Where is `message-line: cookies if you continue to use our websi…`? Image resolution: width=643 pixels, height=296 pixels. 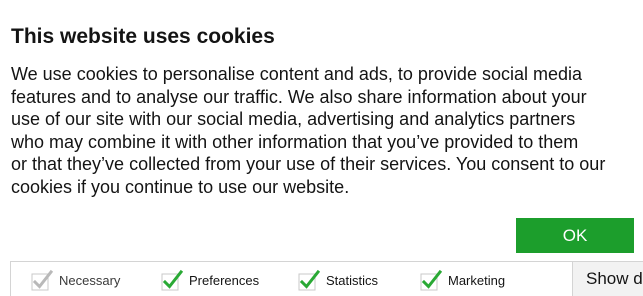 message-line: cookies if you continue to use our websi… is located at coordinates (180, 186).